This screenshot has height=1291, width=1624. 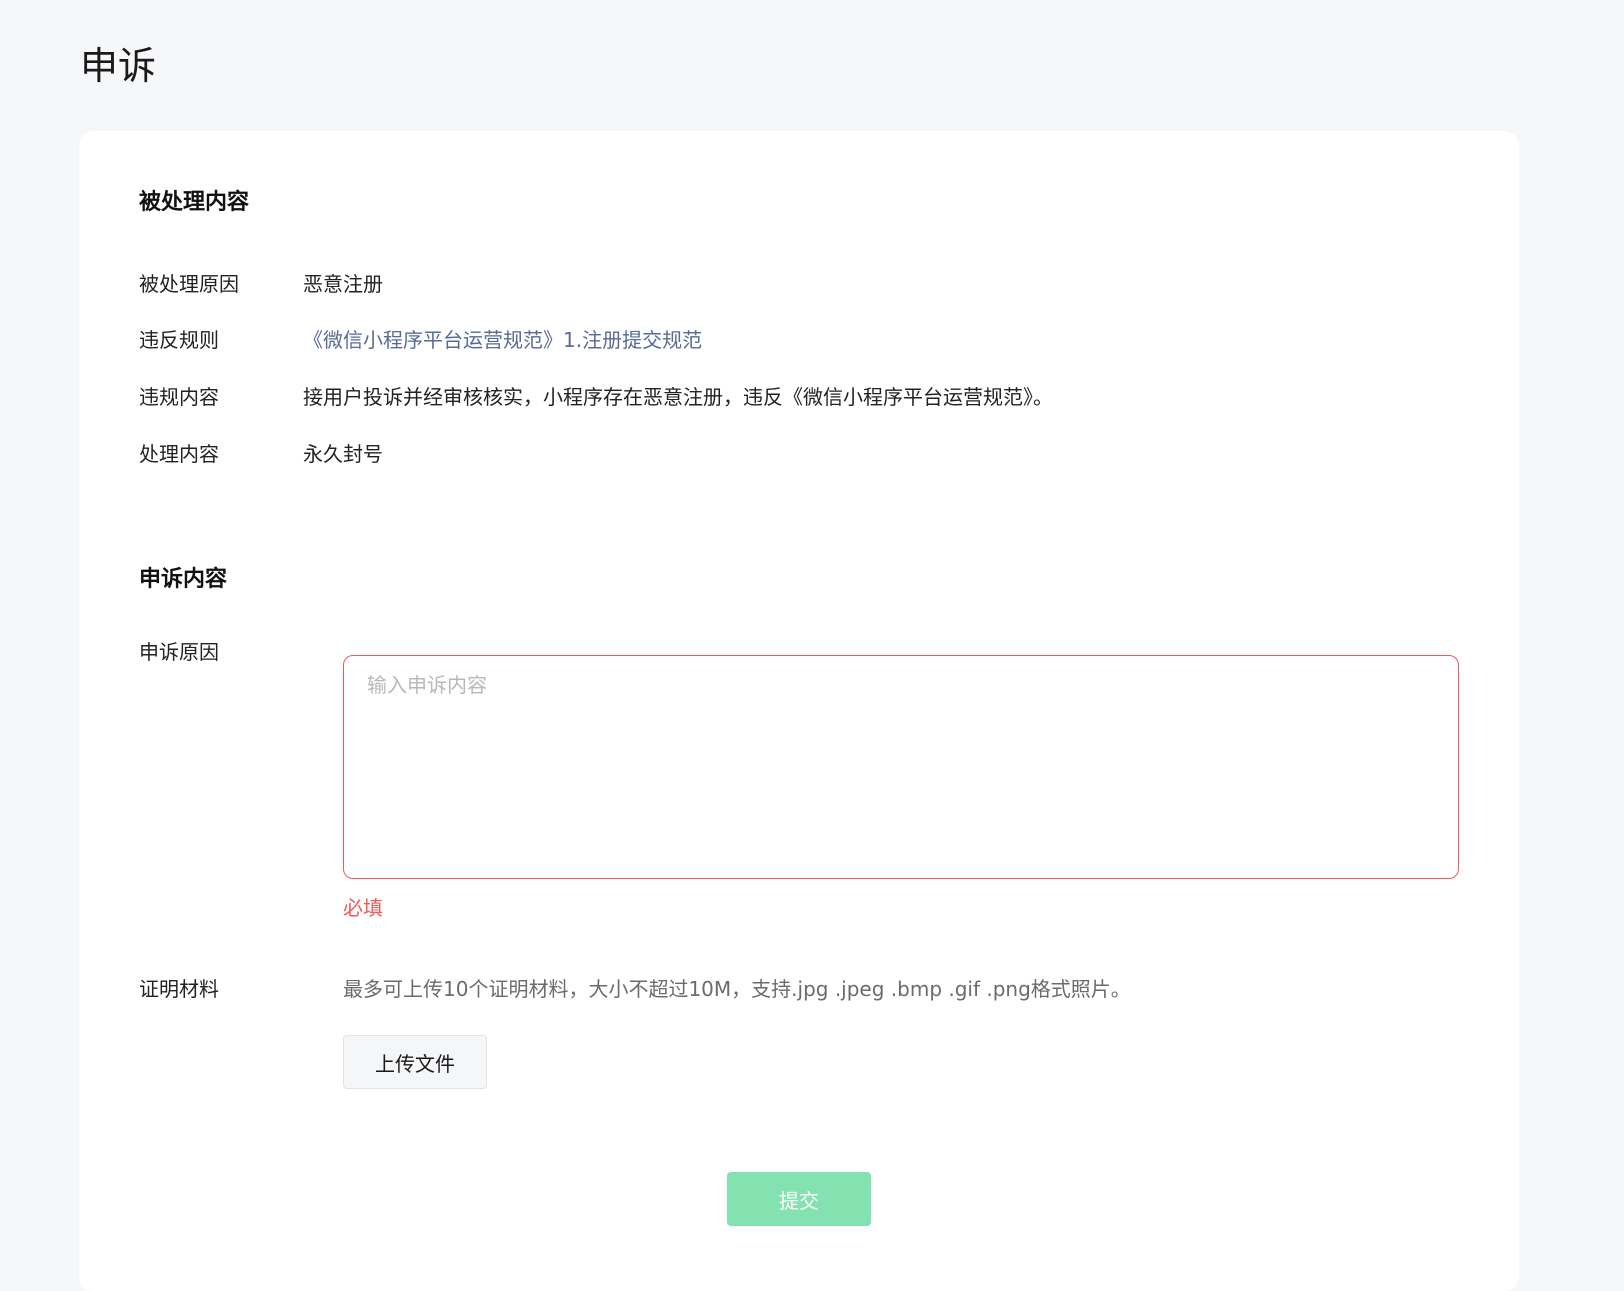 I want to click on violation-content-value: 接用户投诉并经审核核实，小程序存在恶意注册，违反《微信小程序平台运营规范》。, so click(x=678, y=397).